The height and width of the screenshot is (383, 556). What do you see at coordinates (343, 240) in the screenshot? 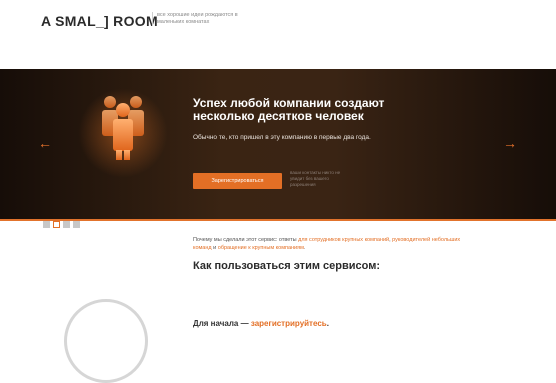
I see `link-large-company-employees: для сотрудников крупных компаний` at bounding box center [343, 240].